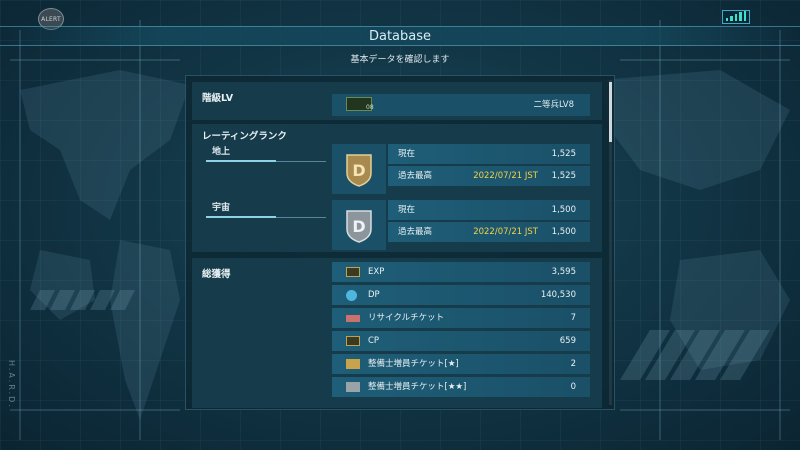 The width and height of the screenshot is (800, 450). Describe the element at coordinates (353, 318) in the screenshot. I see `recycle-ticket-icon` at that location.